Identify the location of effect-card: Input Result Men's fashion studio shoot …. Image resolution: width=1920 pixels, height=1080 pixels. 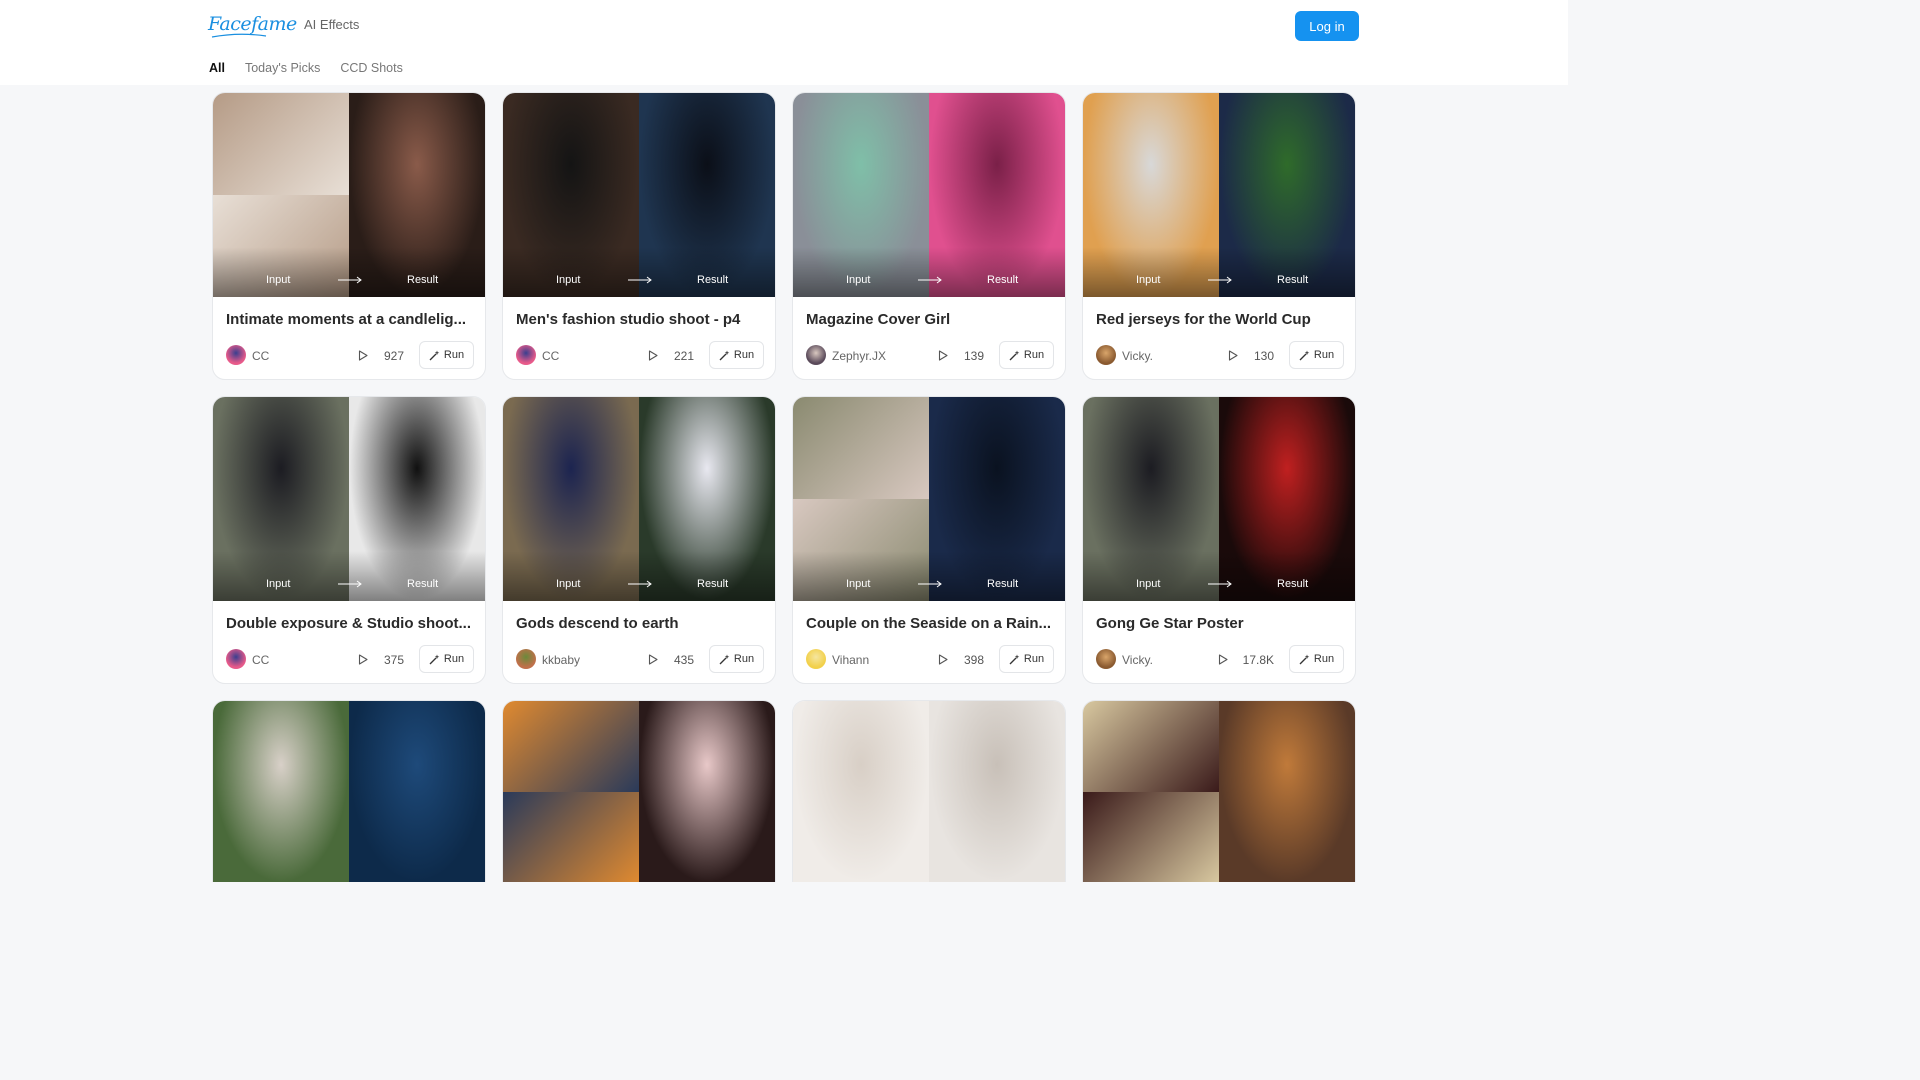
(639, 236).